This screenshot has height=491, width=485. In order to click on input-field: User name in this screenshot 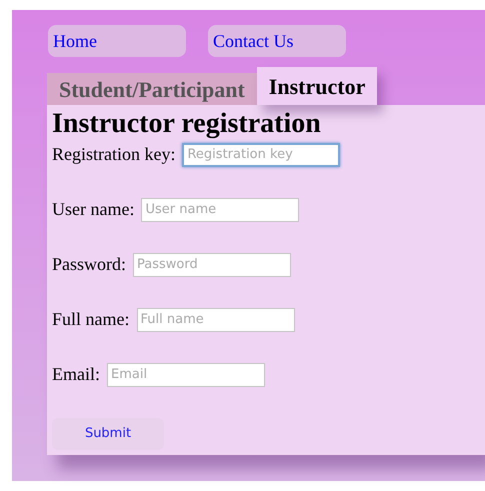, I will do `click(220, 210)`.